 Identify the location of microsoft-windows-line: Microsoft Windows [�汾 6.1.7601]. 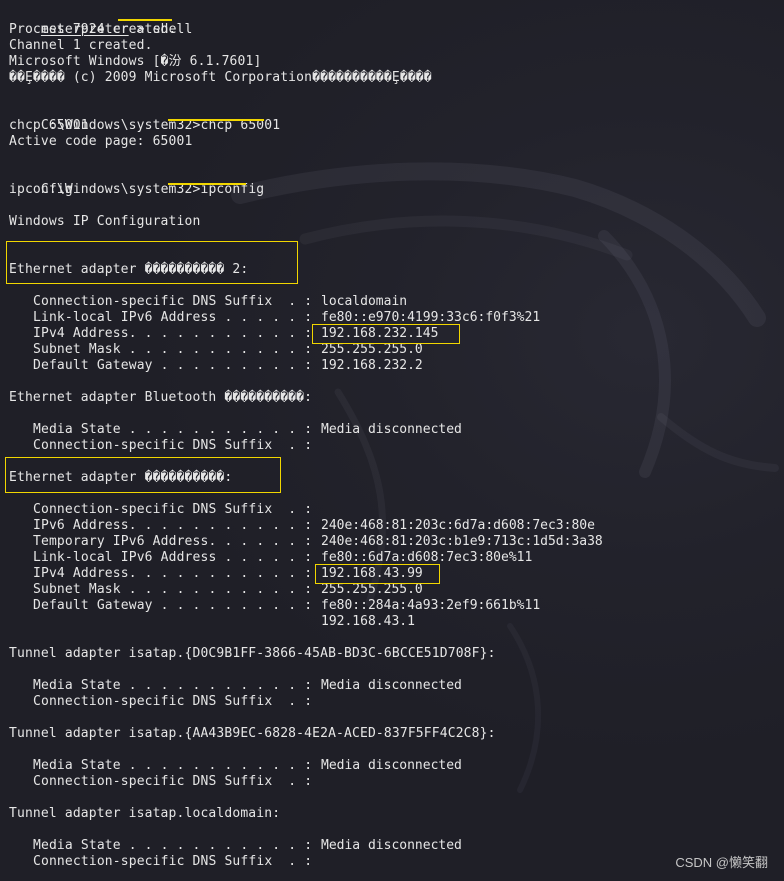
(135, 61).